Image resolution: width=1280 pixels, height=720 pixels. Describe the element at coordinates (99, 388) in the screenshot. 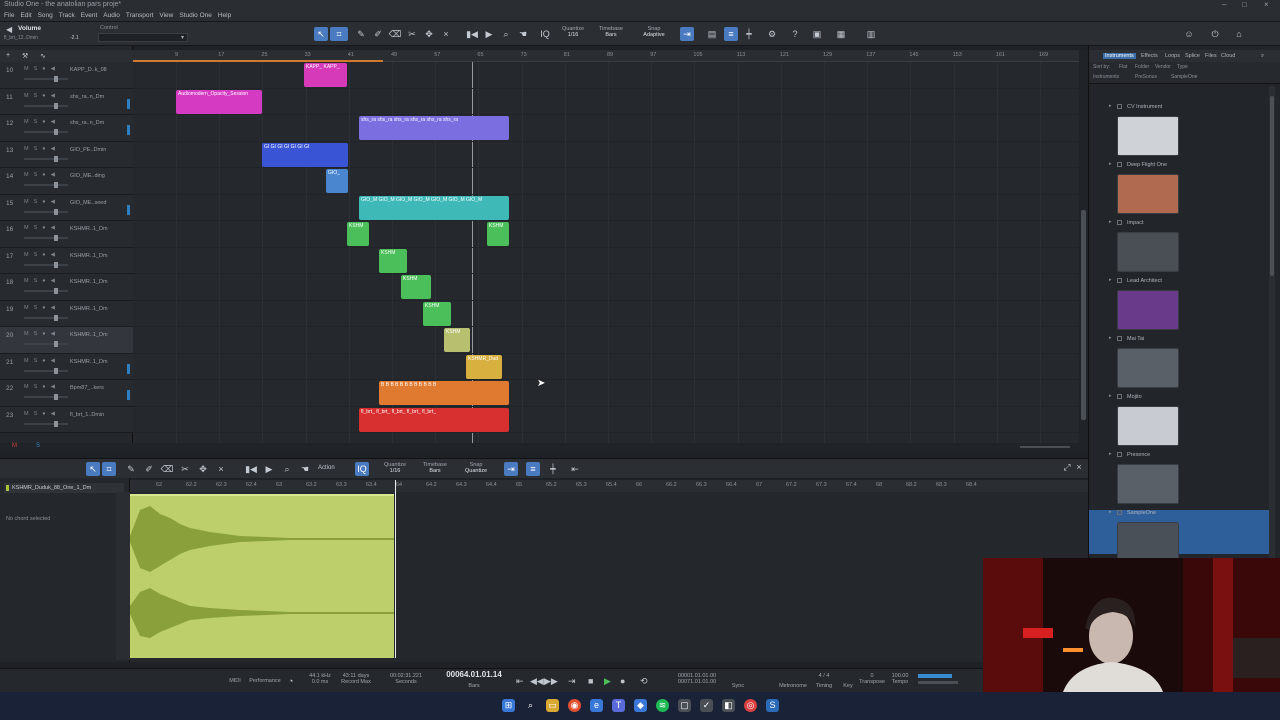

I see `track-name: Bpm87_..kers` at that location.